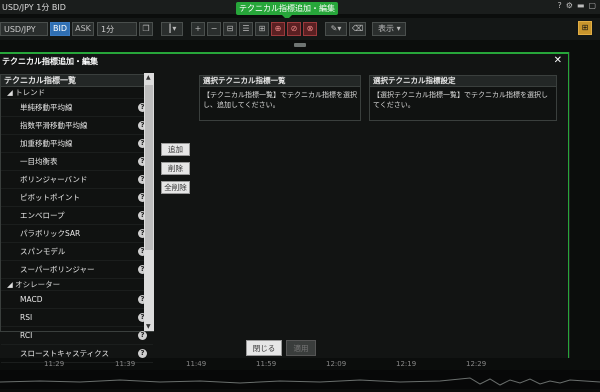 The width and height of the screenshot is (600, 392). I want to click on indicator-item: エンベロープ?, so click(77, 216).